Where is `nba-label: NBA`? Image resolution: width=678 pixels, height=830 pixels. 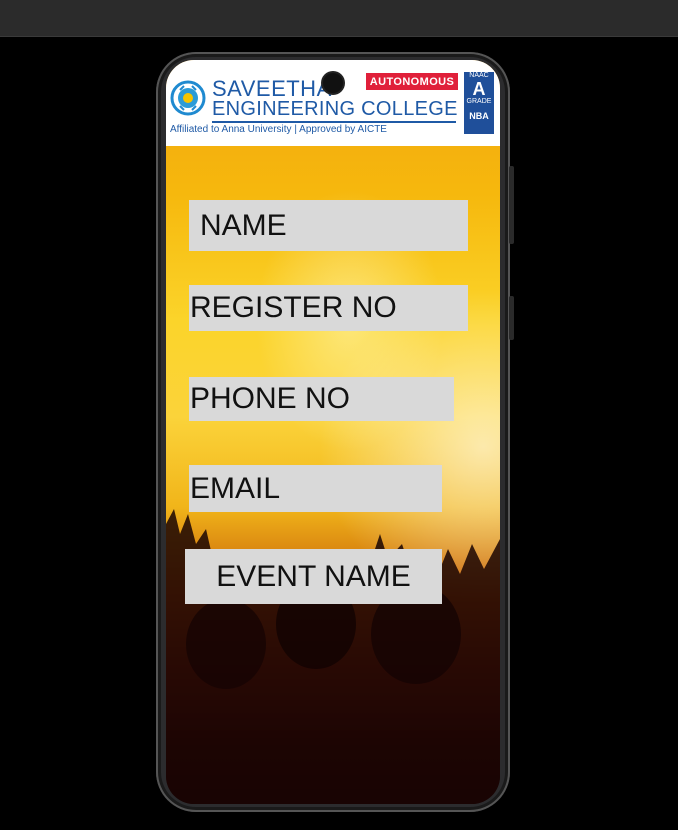 nba-label: NBA is located at coordinates (479, 116).